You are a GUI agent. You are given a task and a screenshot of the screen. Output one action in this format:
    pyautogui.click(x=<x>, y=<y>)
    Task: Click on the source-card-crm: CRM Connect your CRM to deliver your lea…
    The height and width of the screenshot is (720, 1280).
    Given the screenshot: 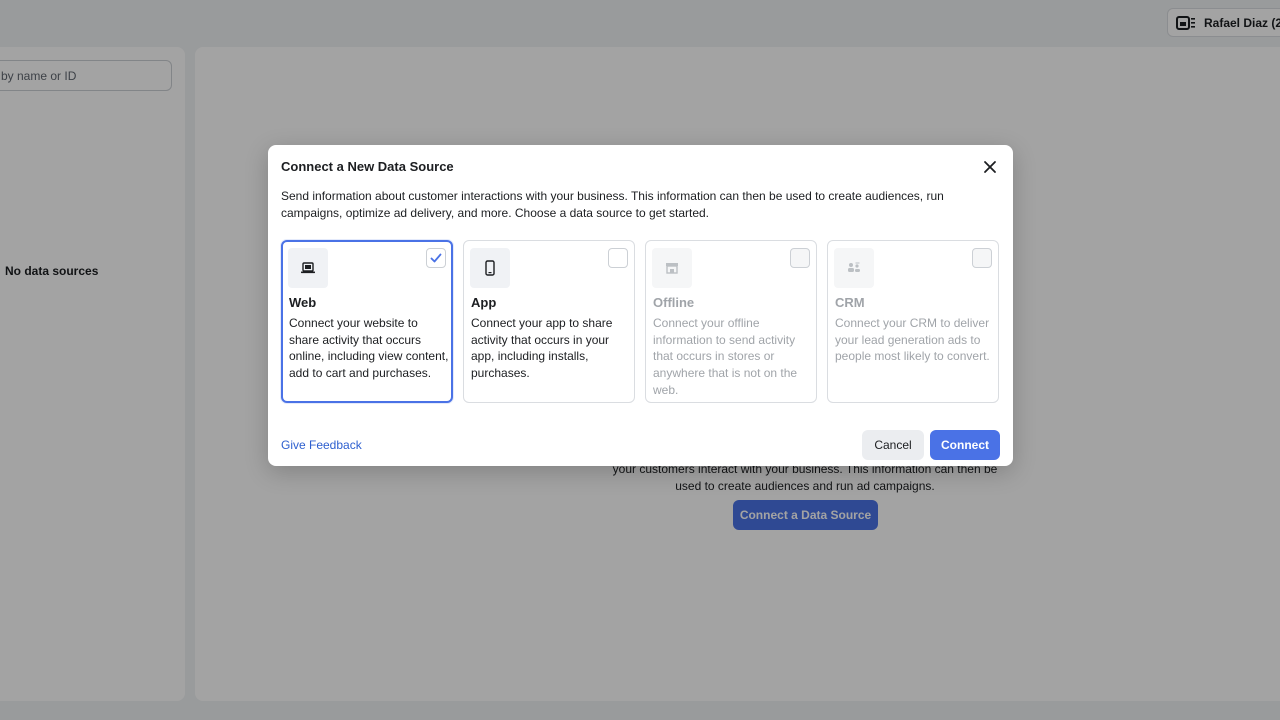 What is the action you would take?
    pyautogui.click(x=913, y=321)
    